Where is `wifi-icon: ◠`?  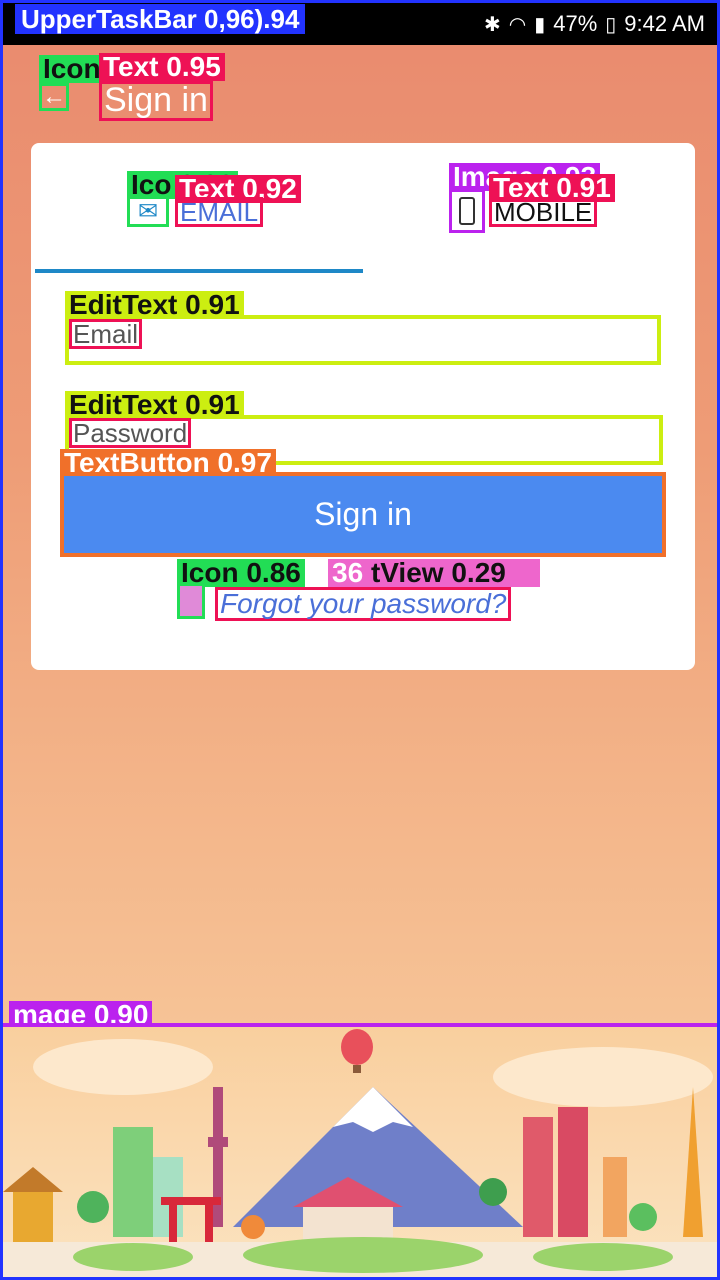 wifi-icon: ◠ is located at coordinates (517, 24).